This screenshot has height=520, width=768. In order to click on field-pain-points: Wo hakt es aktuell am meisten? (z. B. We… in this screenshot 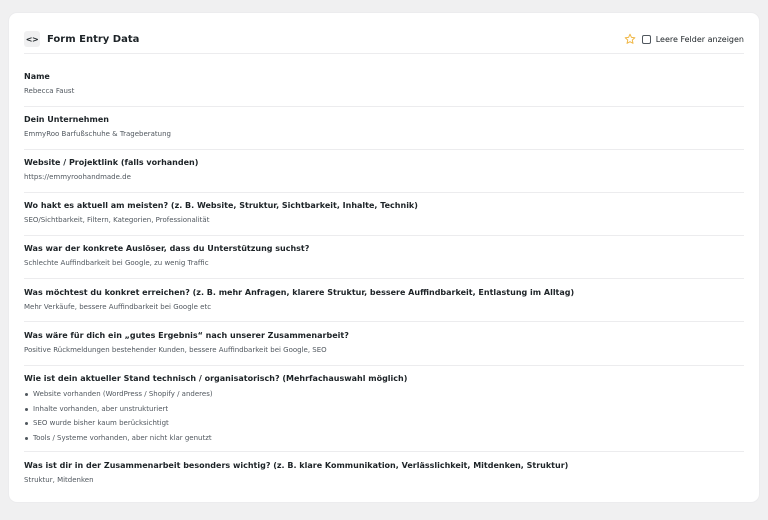, I will do `click(384, 213)`.